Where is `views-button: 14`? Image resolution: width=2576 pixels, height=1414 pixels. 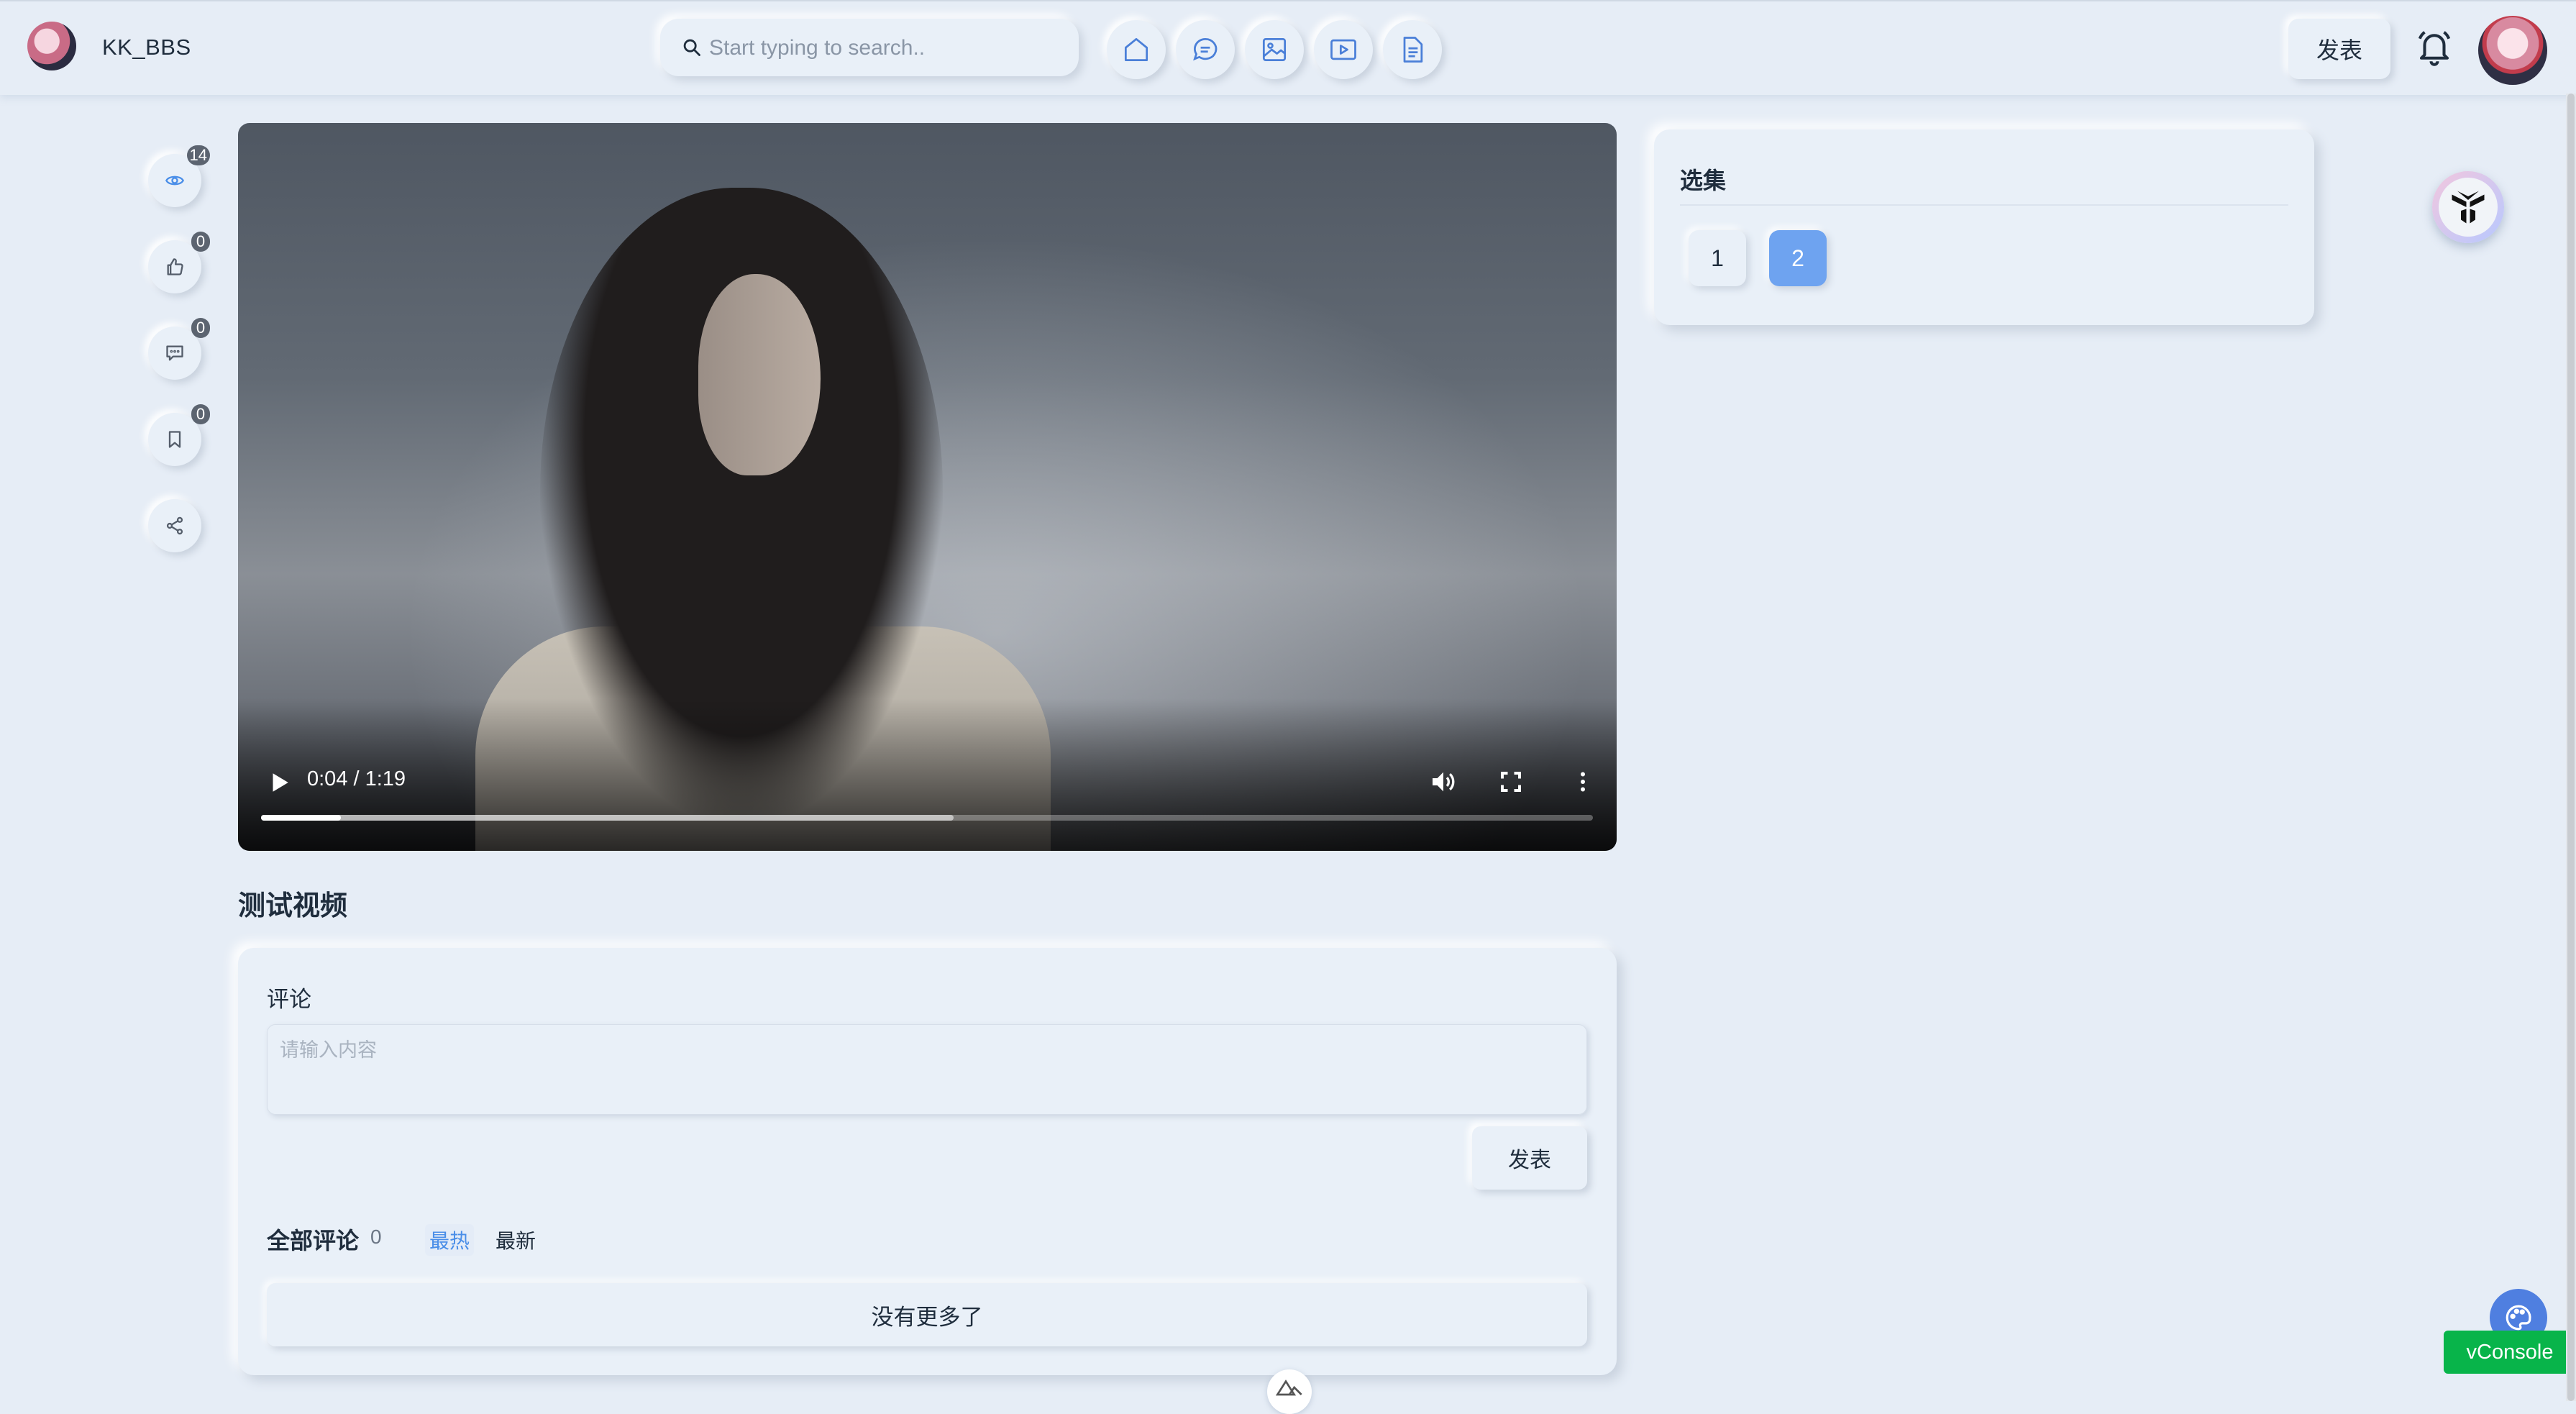
views-button: 14 is located at coordinates (179, 176).